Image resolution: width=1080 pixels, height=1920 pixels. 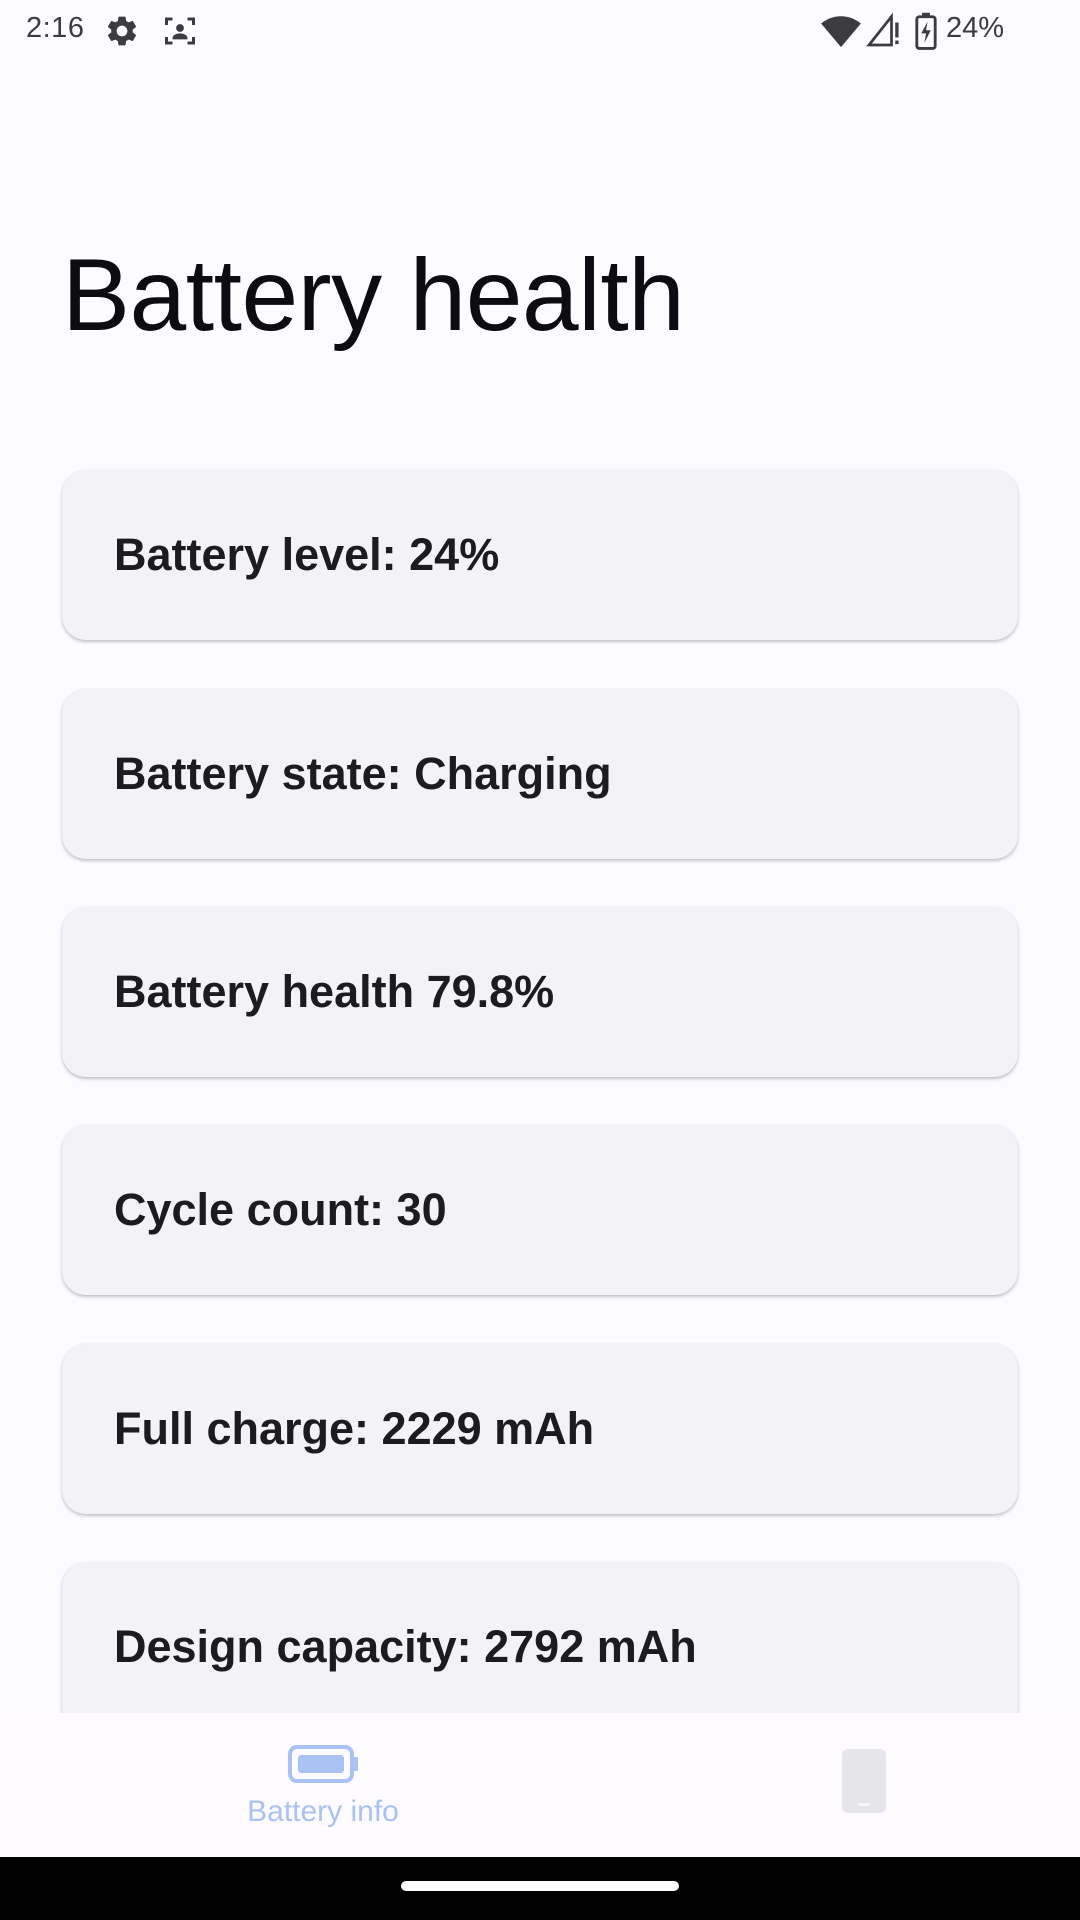 I want to click on battery-charging-icon, so click(x=926, y=31).